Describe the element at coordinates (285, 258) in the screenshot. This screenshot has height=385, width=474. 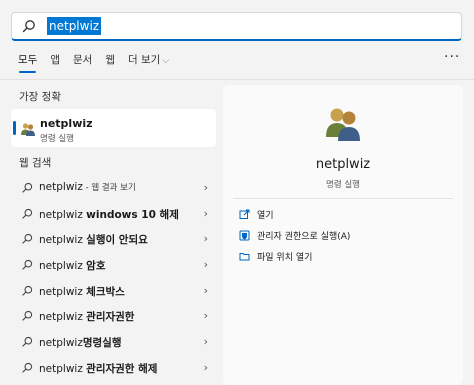
I see `open-file-location-label: 파일 위치 열기` at that location.